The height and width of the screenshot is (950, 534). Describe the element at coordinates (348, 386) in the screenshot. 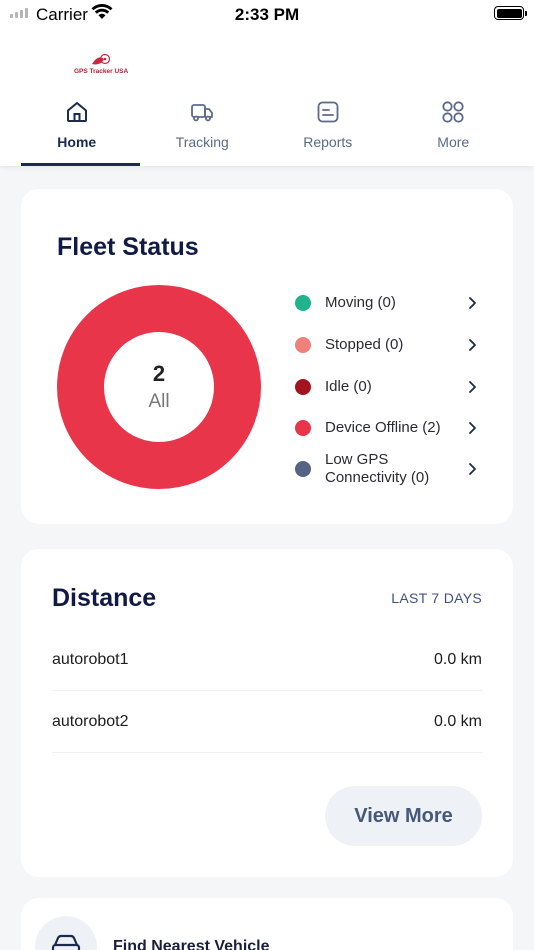

I see `legend-label-idle: Idle (0)` at that location.